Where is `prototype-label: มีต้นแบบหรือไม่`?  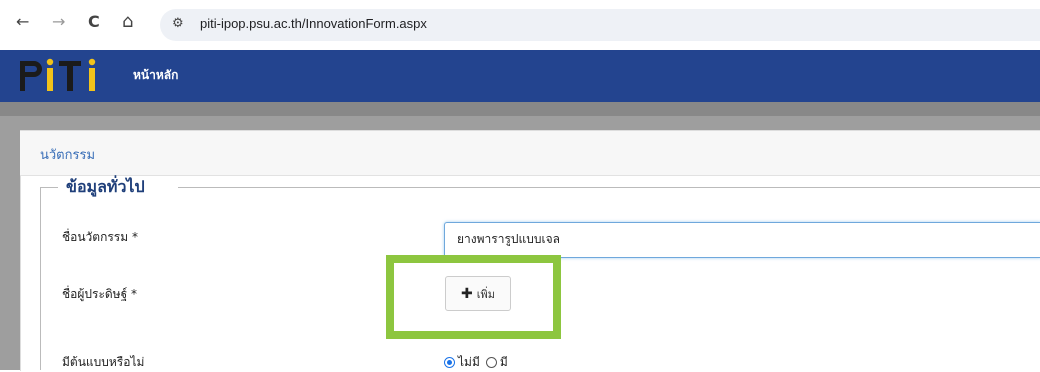 prototype-label: มีต้นแบบหรือไม่ is located at coordinates (103, 362).